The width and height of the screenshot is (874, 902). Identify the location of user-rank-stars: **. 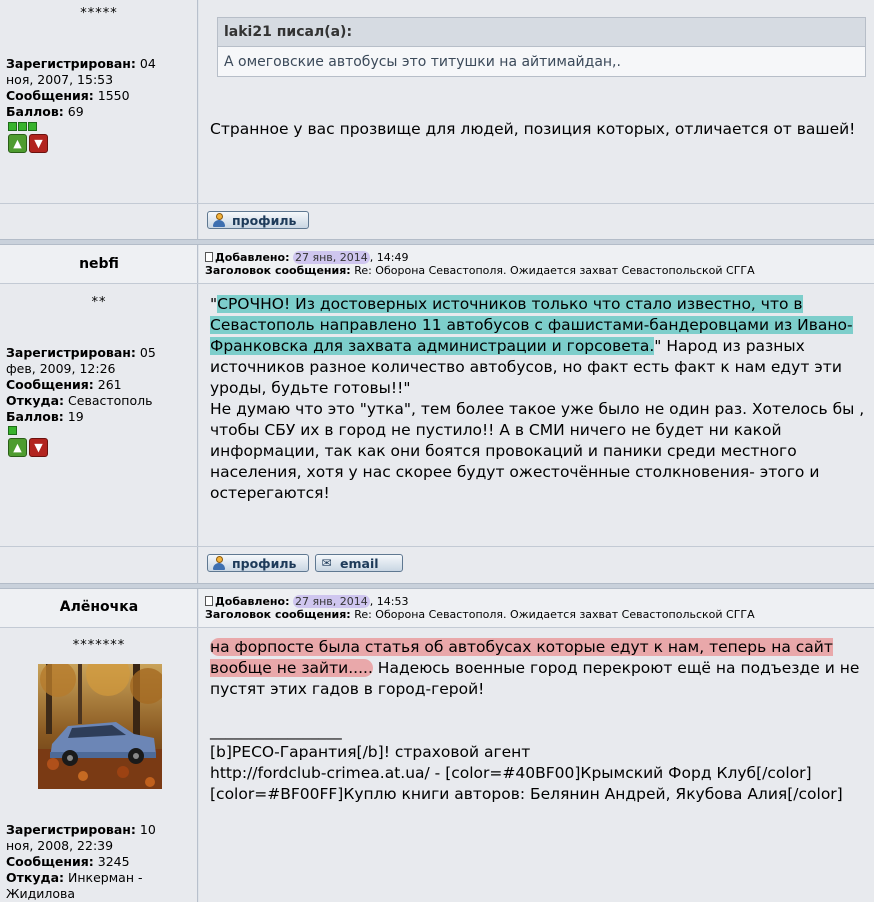
(99, 302).